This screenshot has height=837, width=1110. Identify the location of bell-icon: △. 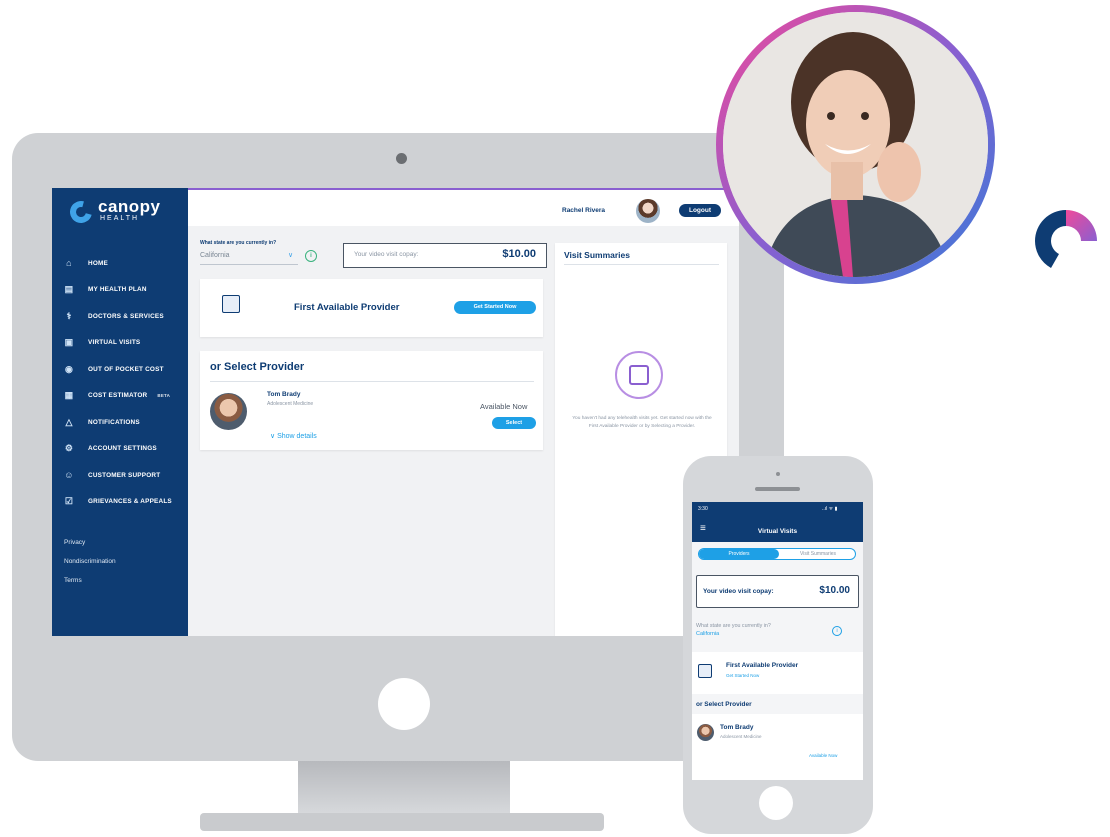
(69, 421).